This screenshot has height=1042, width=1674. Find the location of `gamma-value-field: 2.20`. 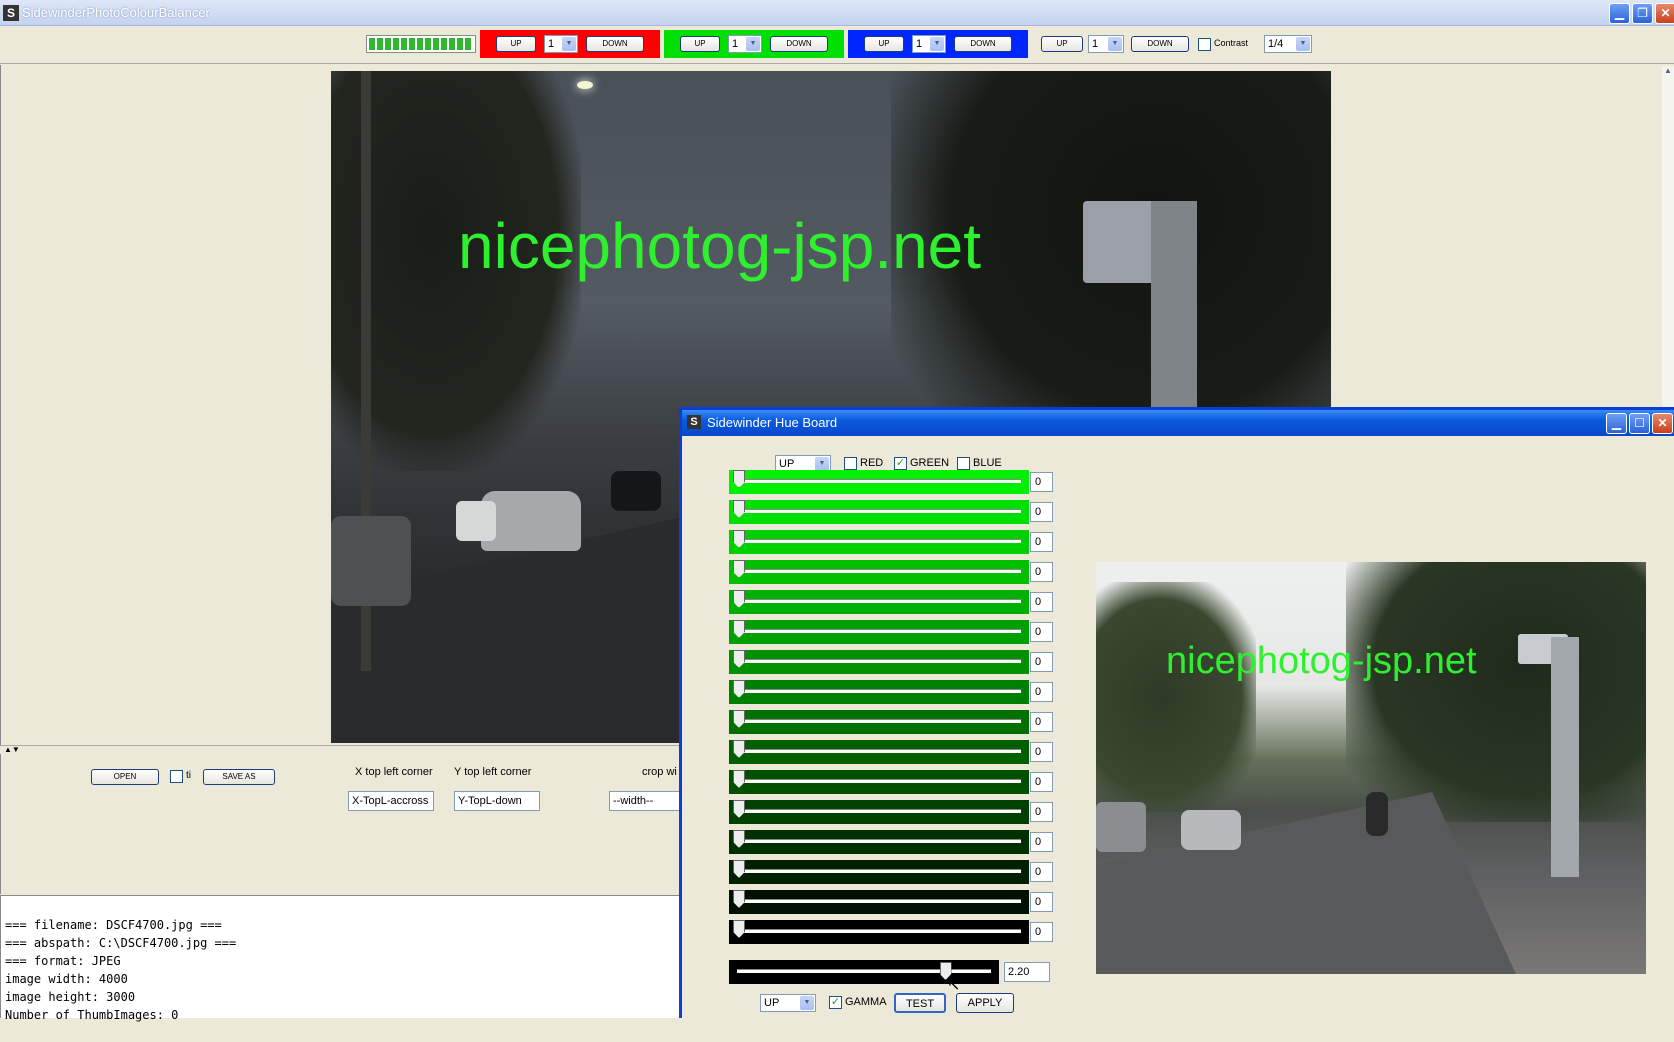

gamma-value-field: 2.20 is located at coordinates (1027, 972).